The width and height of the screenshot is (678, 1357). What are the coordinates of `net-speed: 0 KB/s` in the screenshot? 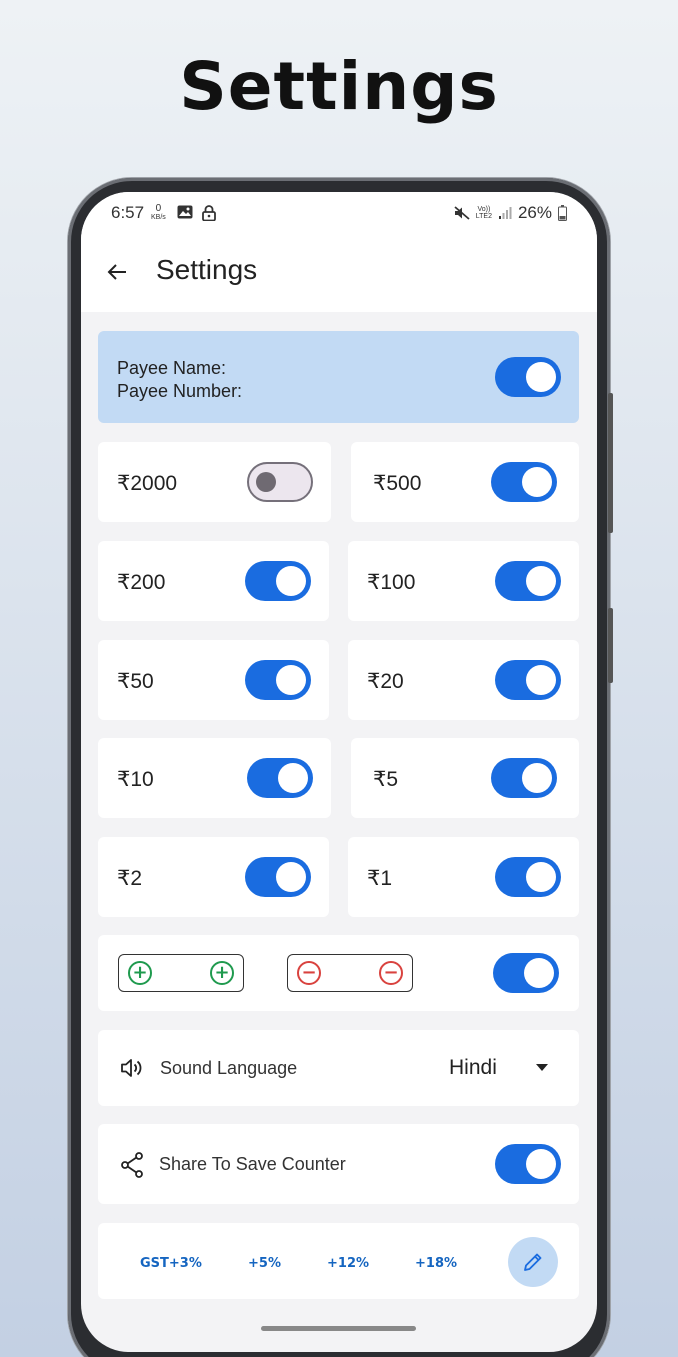 It's located at (158, 213).